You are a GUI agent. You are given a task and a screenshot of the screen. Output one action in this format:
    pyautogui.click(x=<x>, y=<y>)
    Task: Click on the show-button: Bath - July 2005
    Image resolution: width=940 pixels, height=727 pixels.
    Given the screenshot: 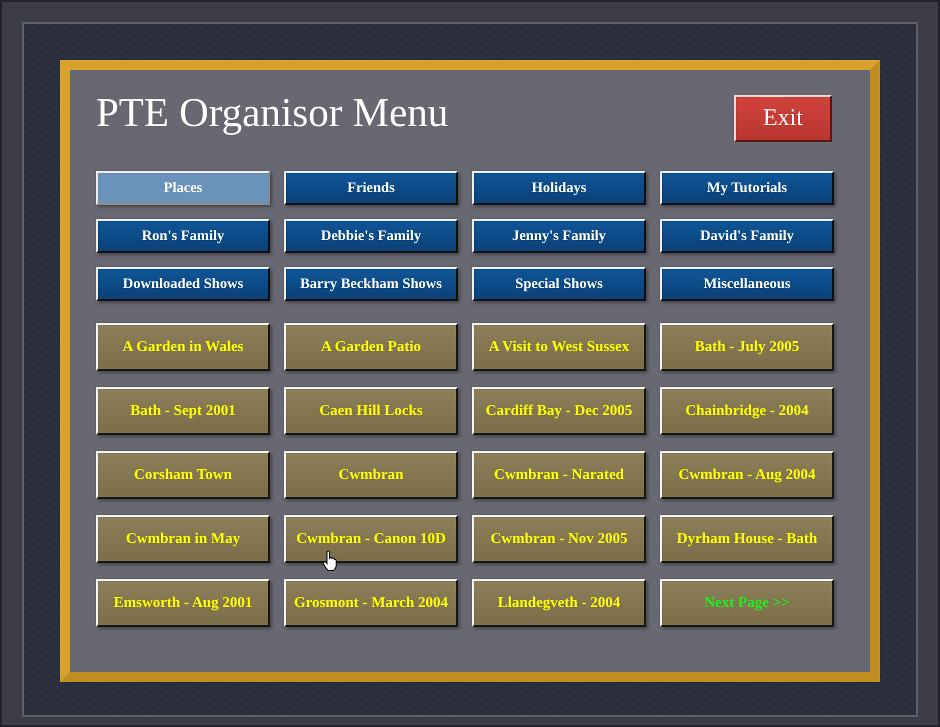 What is the action you would take?
    pyautogui.click(x=747, y=347)
    